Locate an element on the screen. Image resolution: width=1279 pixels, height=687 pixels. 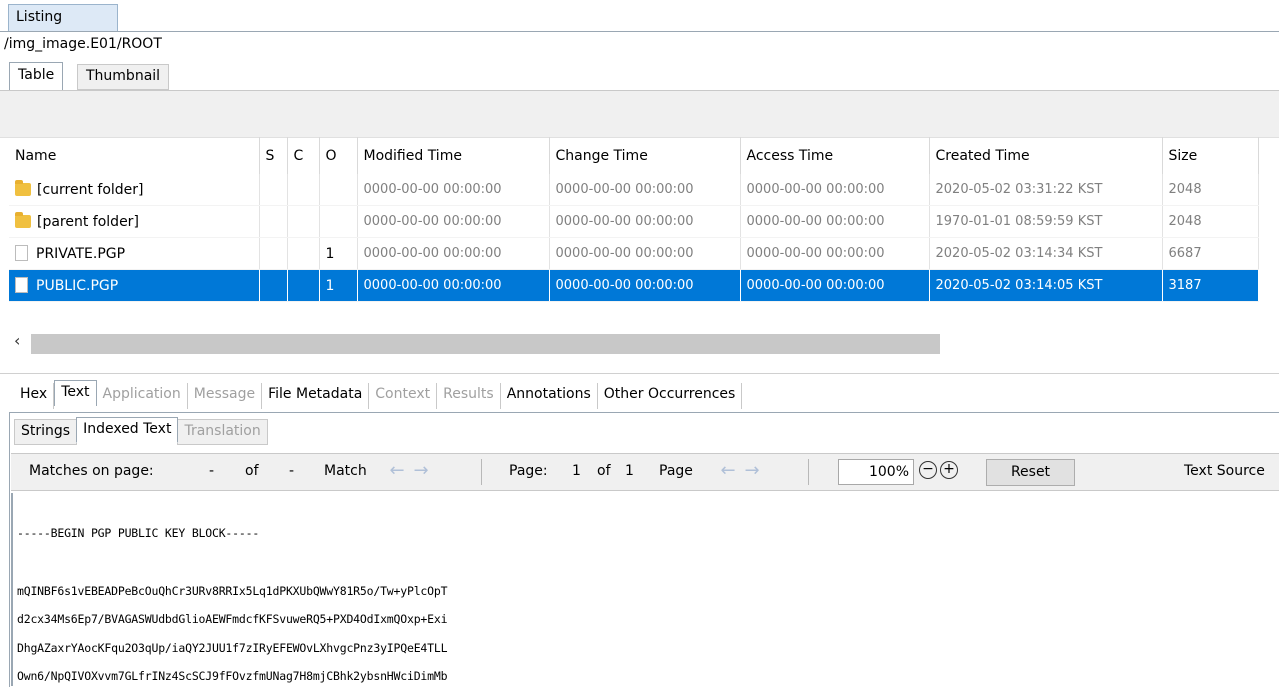
row-name: [parent folder] is located at coordinates (88, 221).